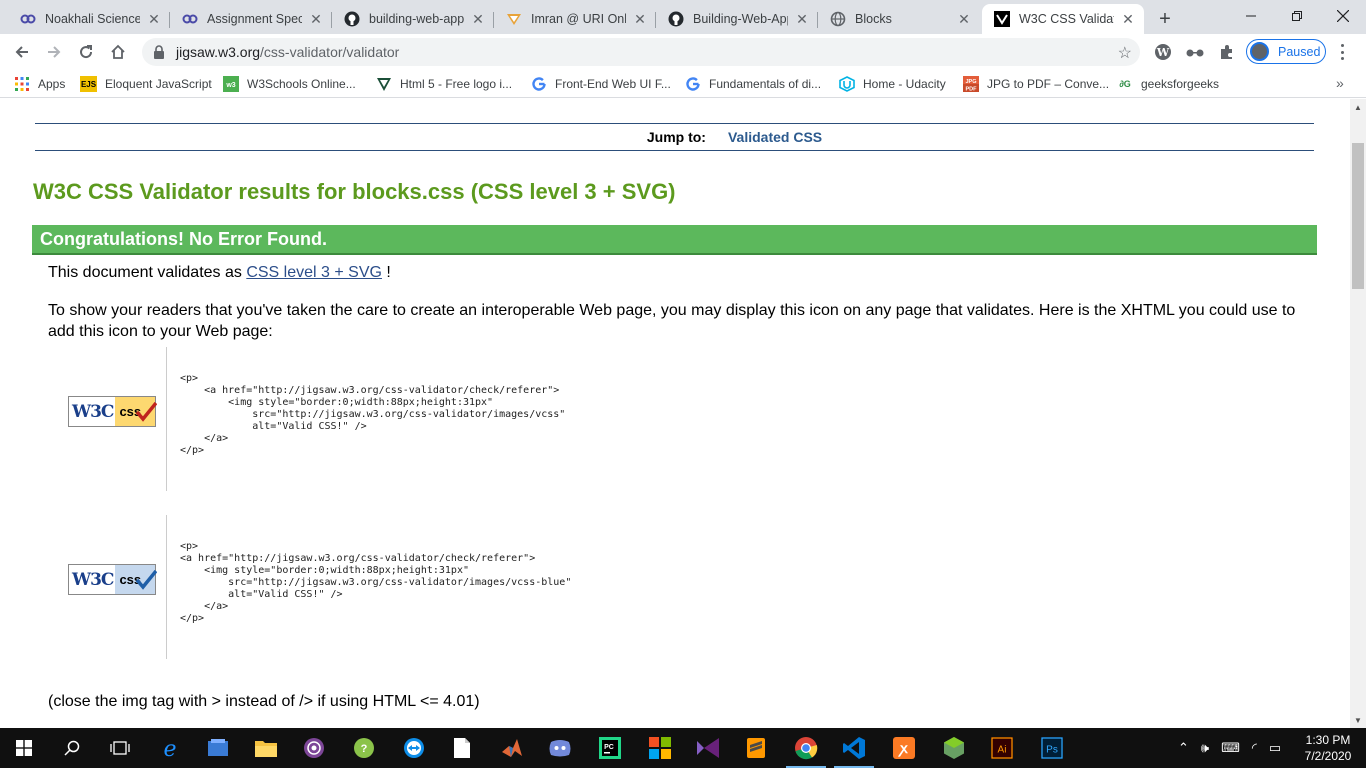 The image size is (1366, 768). I want to click on google-icon, so click(693, 84).